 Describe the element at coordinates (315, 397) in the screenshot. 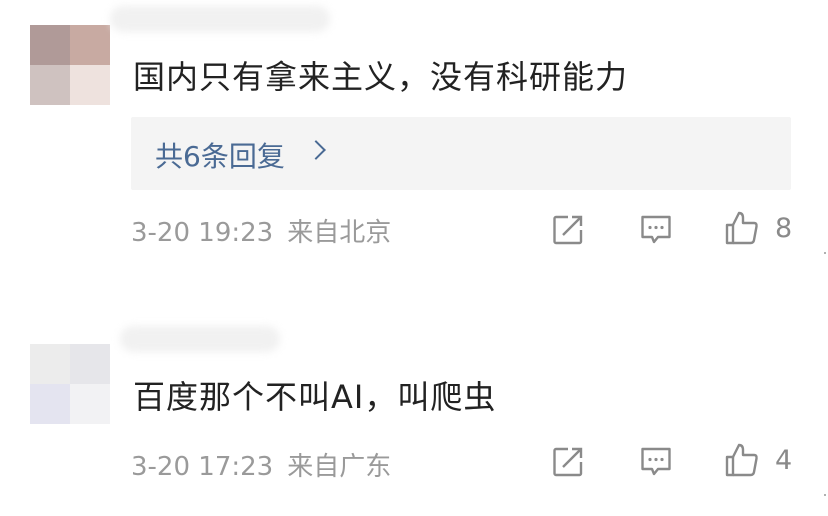

I see `comment-text: 百度那个不叫AI，叫爬虫` at that location.